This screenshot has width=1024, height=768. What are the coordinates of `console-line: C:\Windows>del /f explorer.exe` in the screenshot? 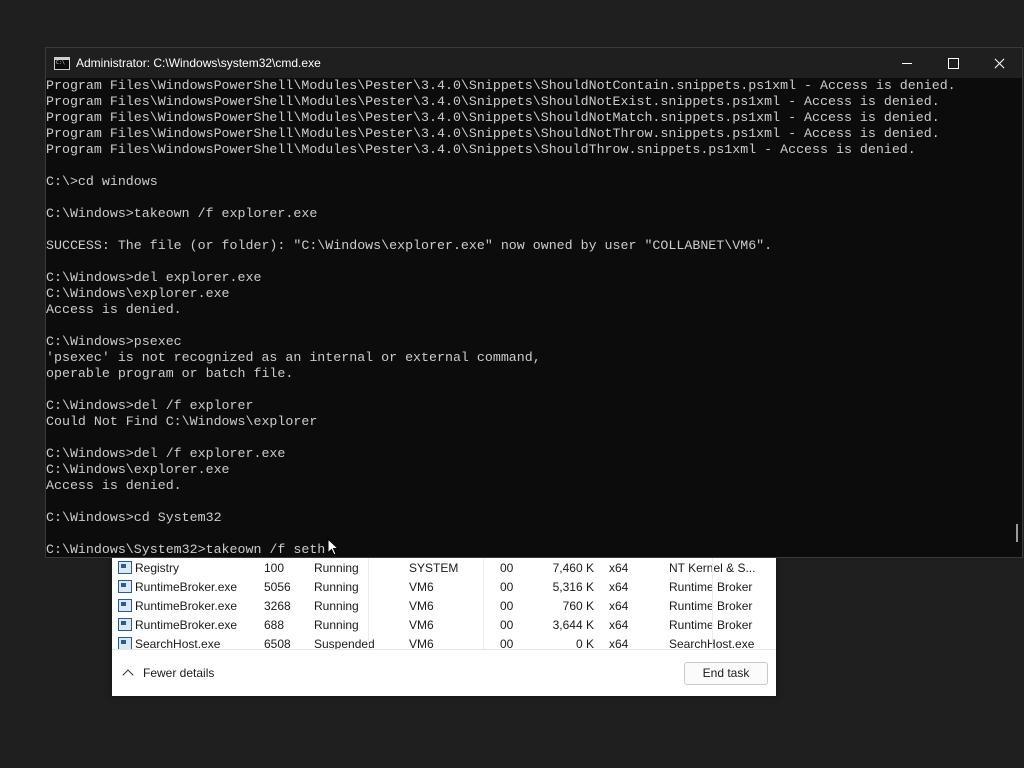 It's located at (166, 453).